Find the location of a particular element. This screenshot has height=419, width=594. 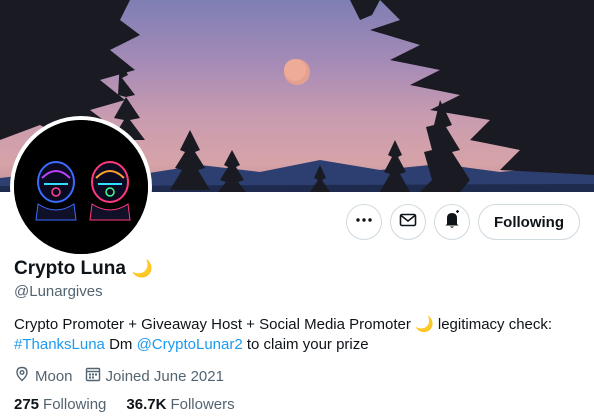

followers-stat-link: 36.7K Followers is located at coordinates (180, 404).